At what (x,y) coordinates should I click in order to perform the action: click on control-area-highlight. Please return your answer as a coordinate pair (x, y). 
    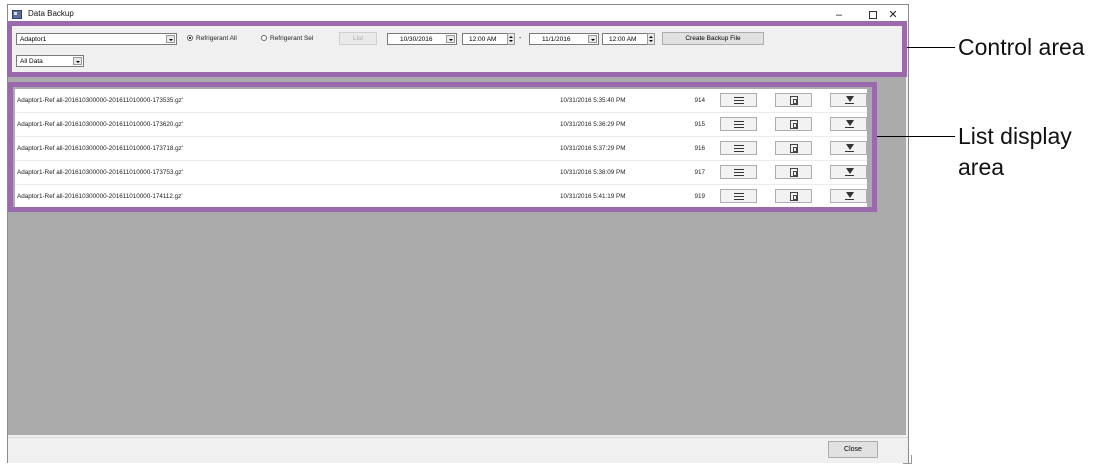
    Looking at the image, I should click on (457, 49).